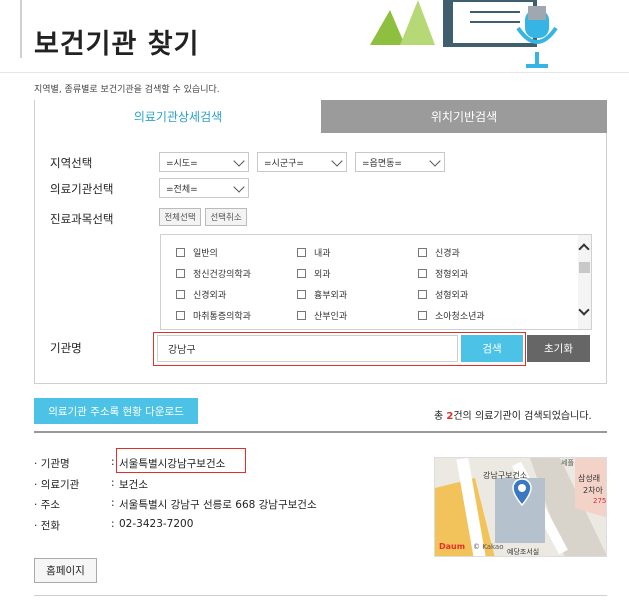  I want to click on header-divider, so click(314, 72).